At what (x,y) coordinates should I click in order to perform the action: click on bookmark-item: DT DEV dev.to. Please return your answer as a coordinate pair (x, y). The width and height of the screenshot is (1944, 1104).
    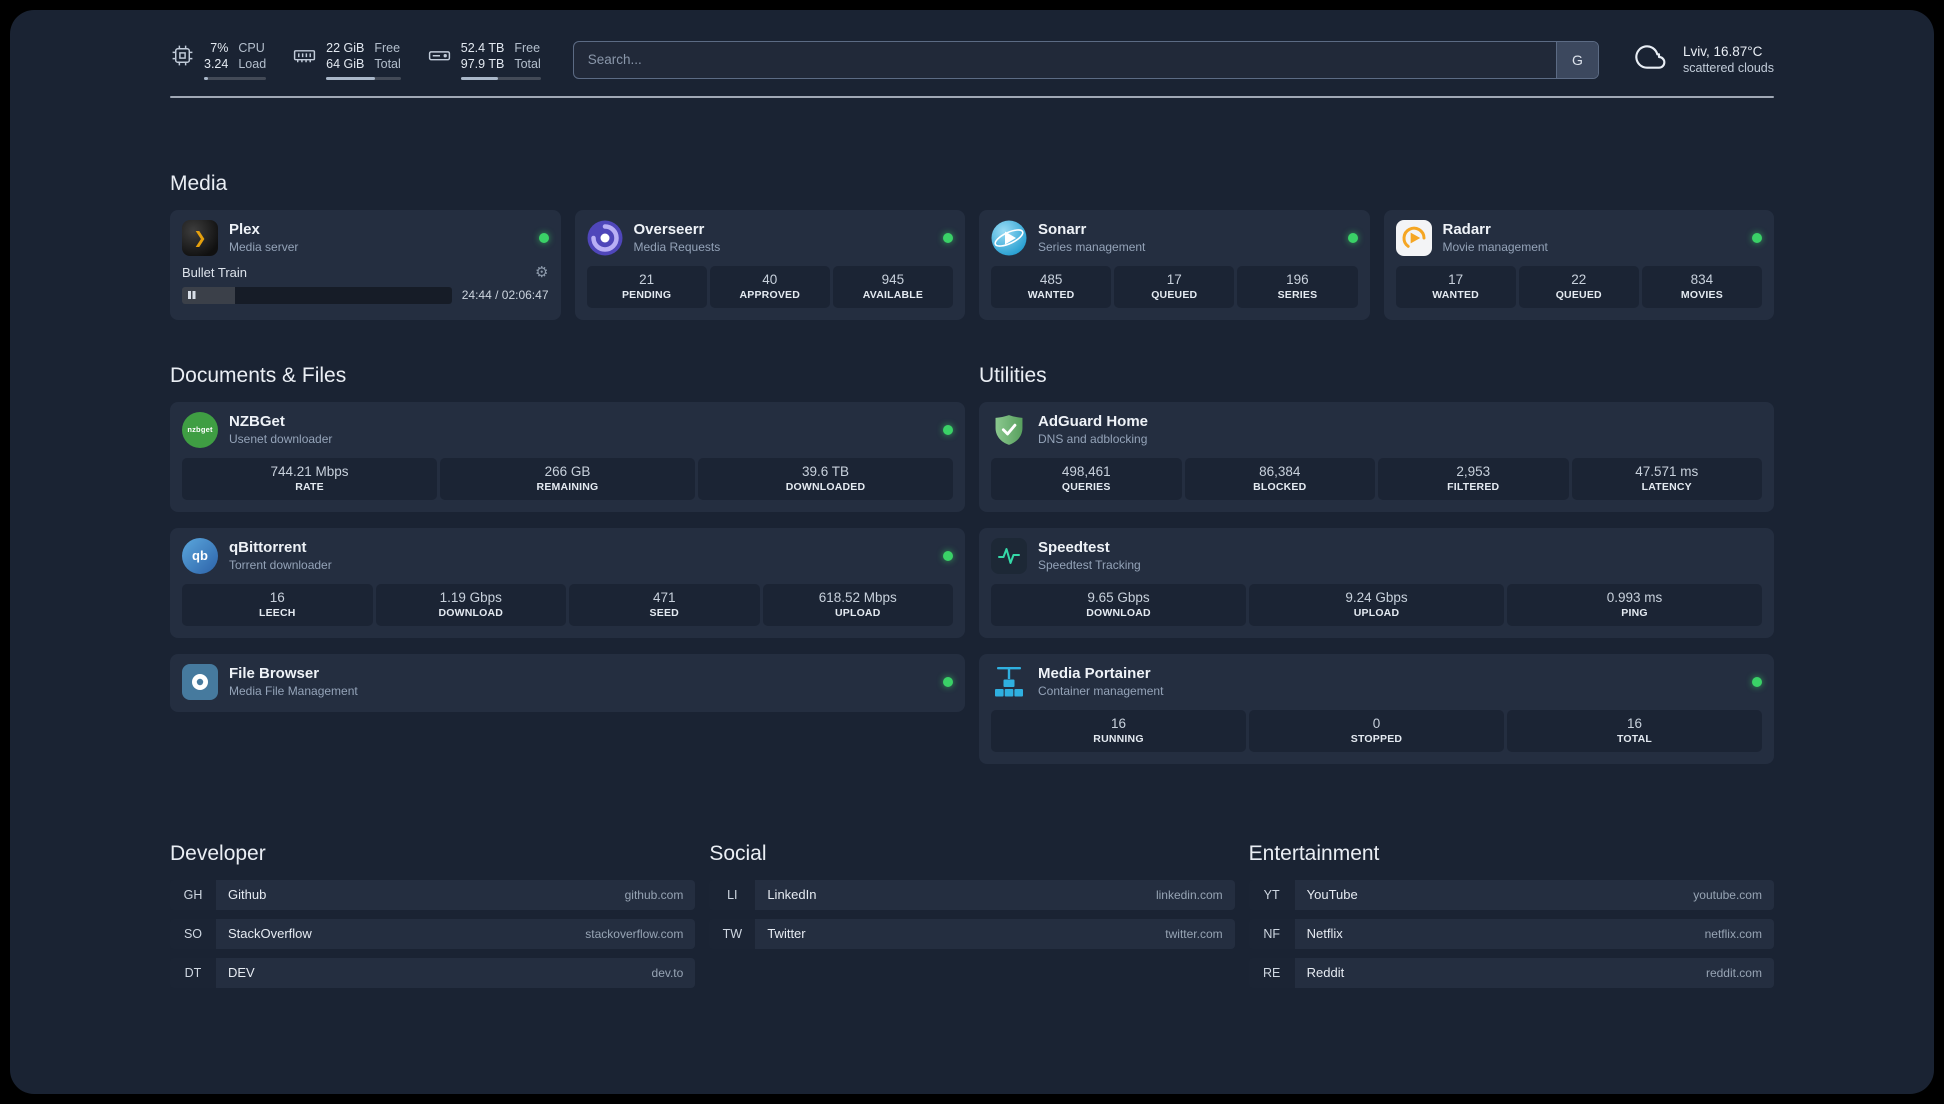
    Looking at the image, I should click on (433, 972).